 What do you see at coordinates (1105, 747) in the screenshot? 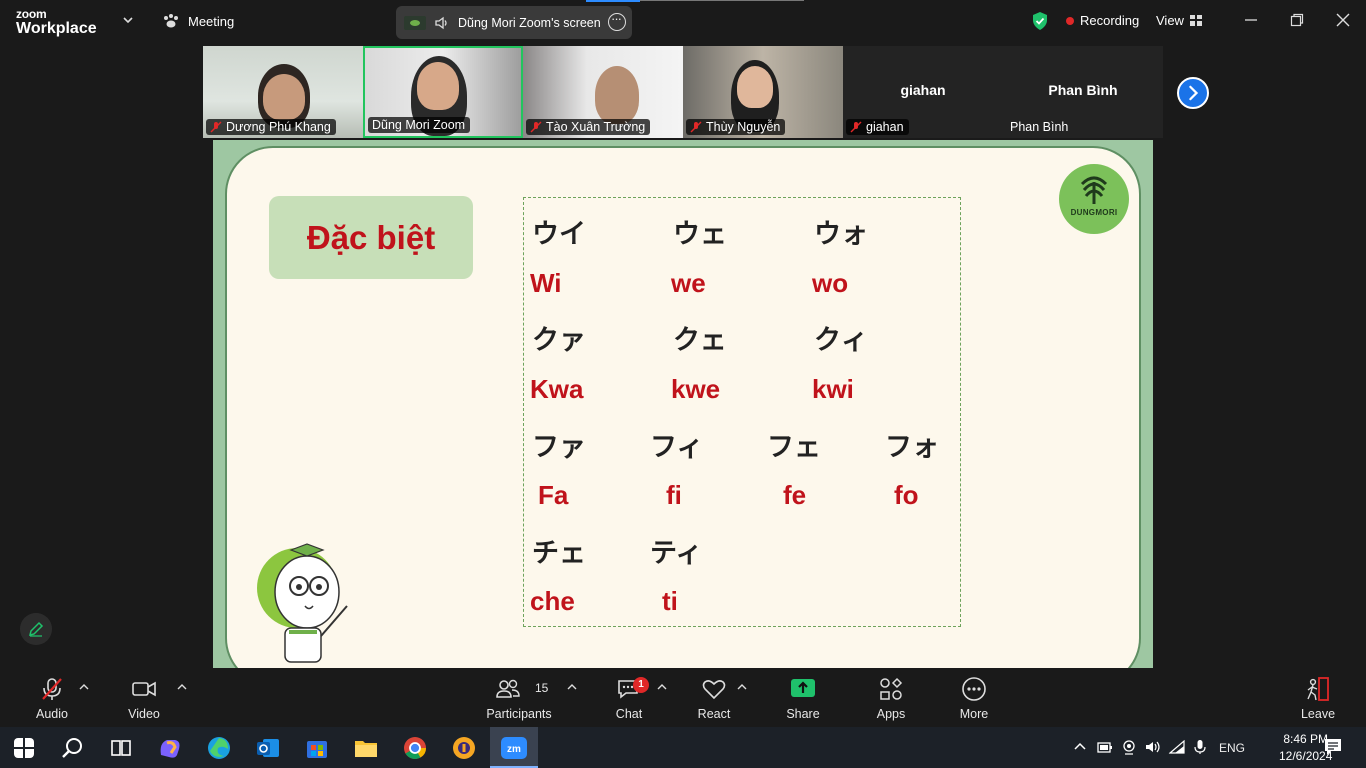
I see `battery-icon` at bounding box center [1105, 747].